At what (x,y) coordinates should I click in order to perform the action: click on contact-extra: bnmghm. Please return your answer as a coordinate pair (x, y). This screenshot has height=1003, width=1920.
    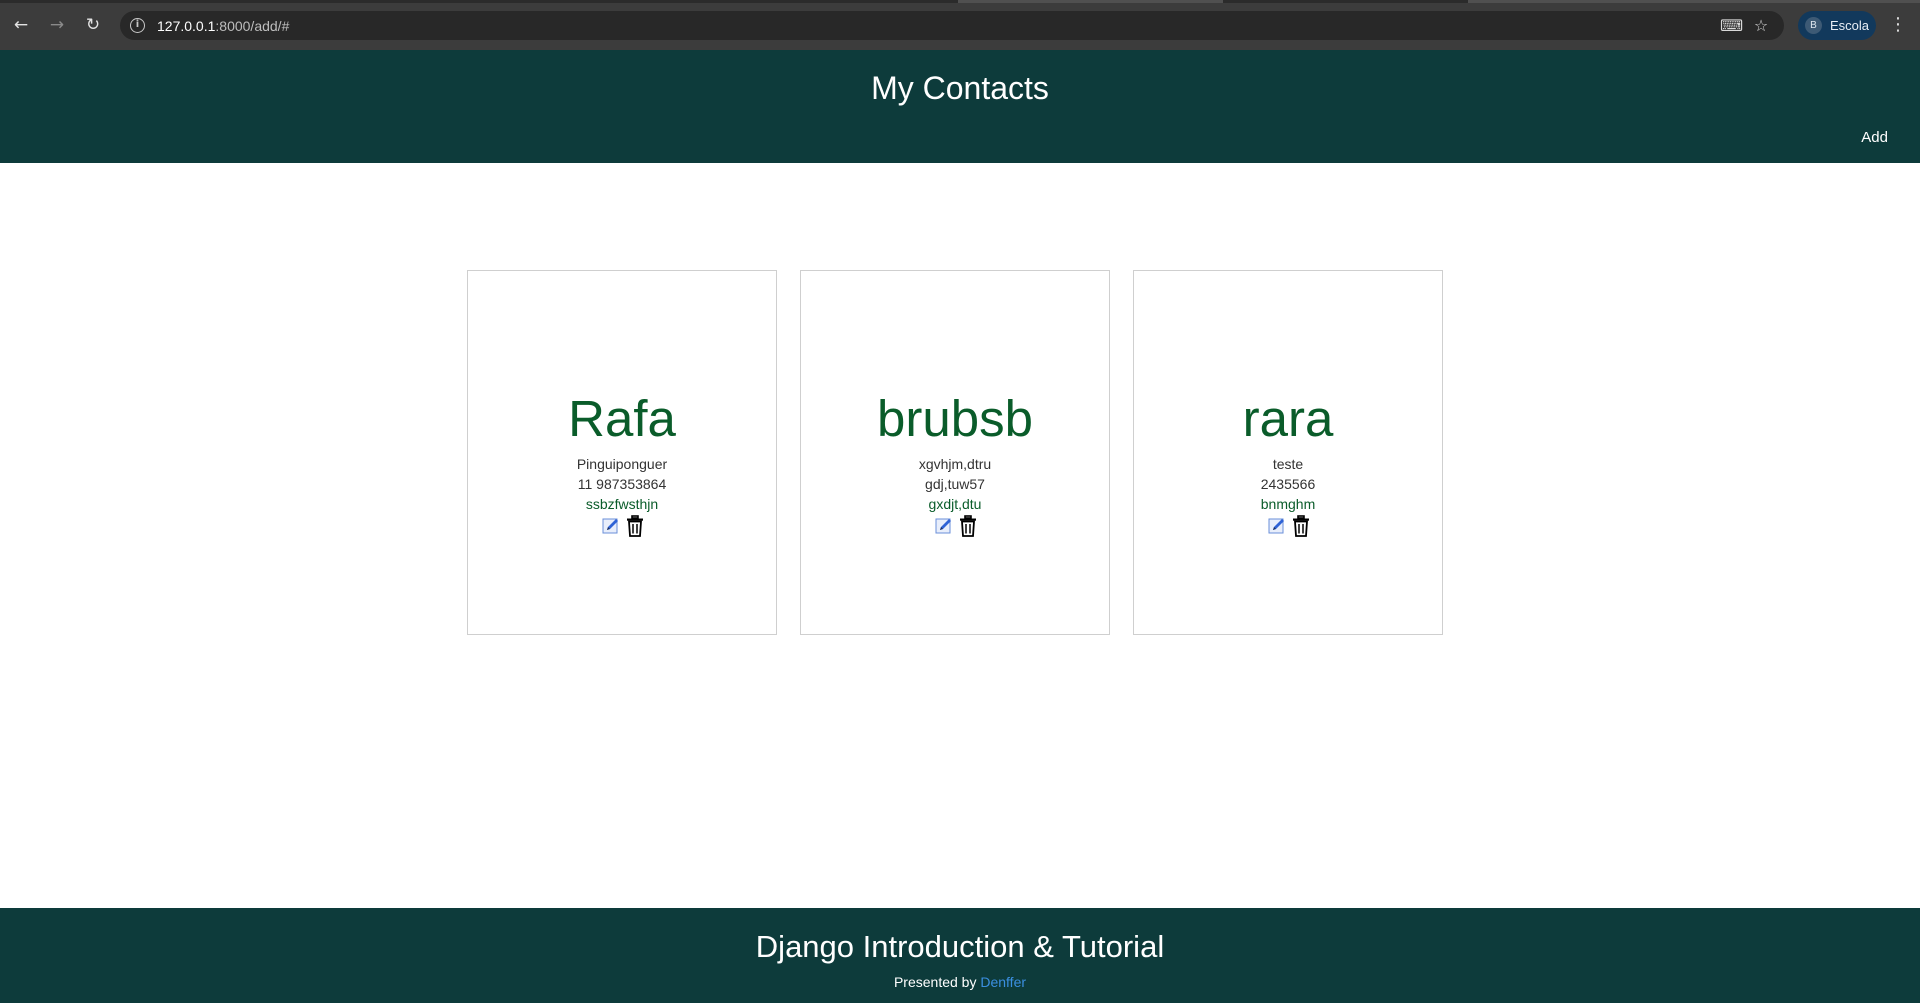
    Looking at the image, I should click on (1288, 504).